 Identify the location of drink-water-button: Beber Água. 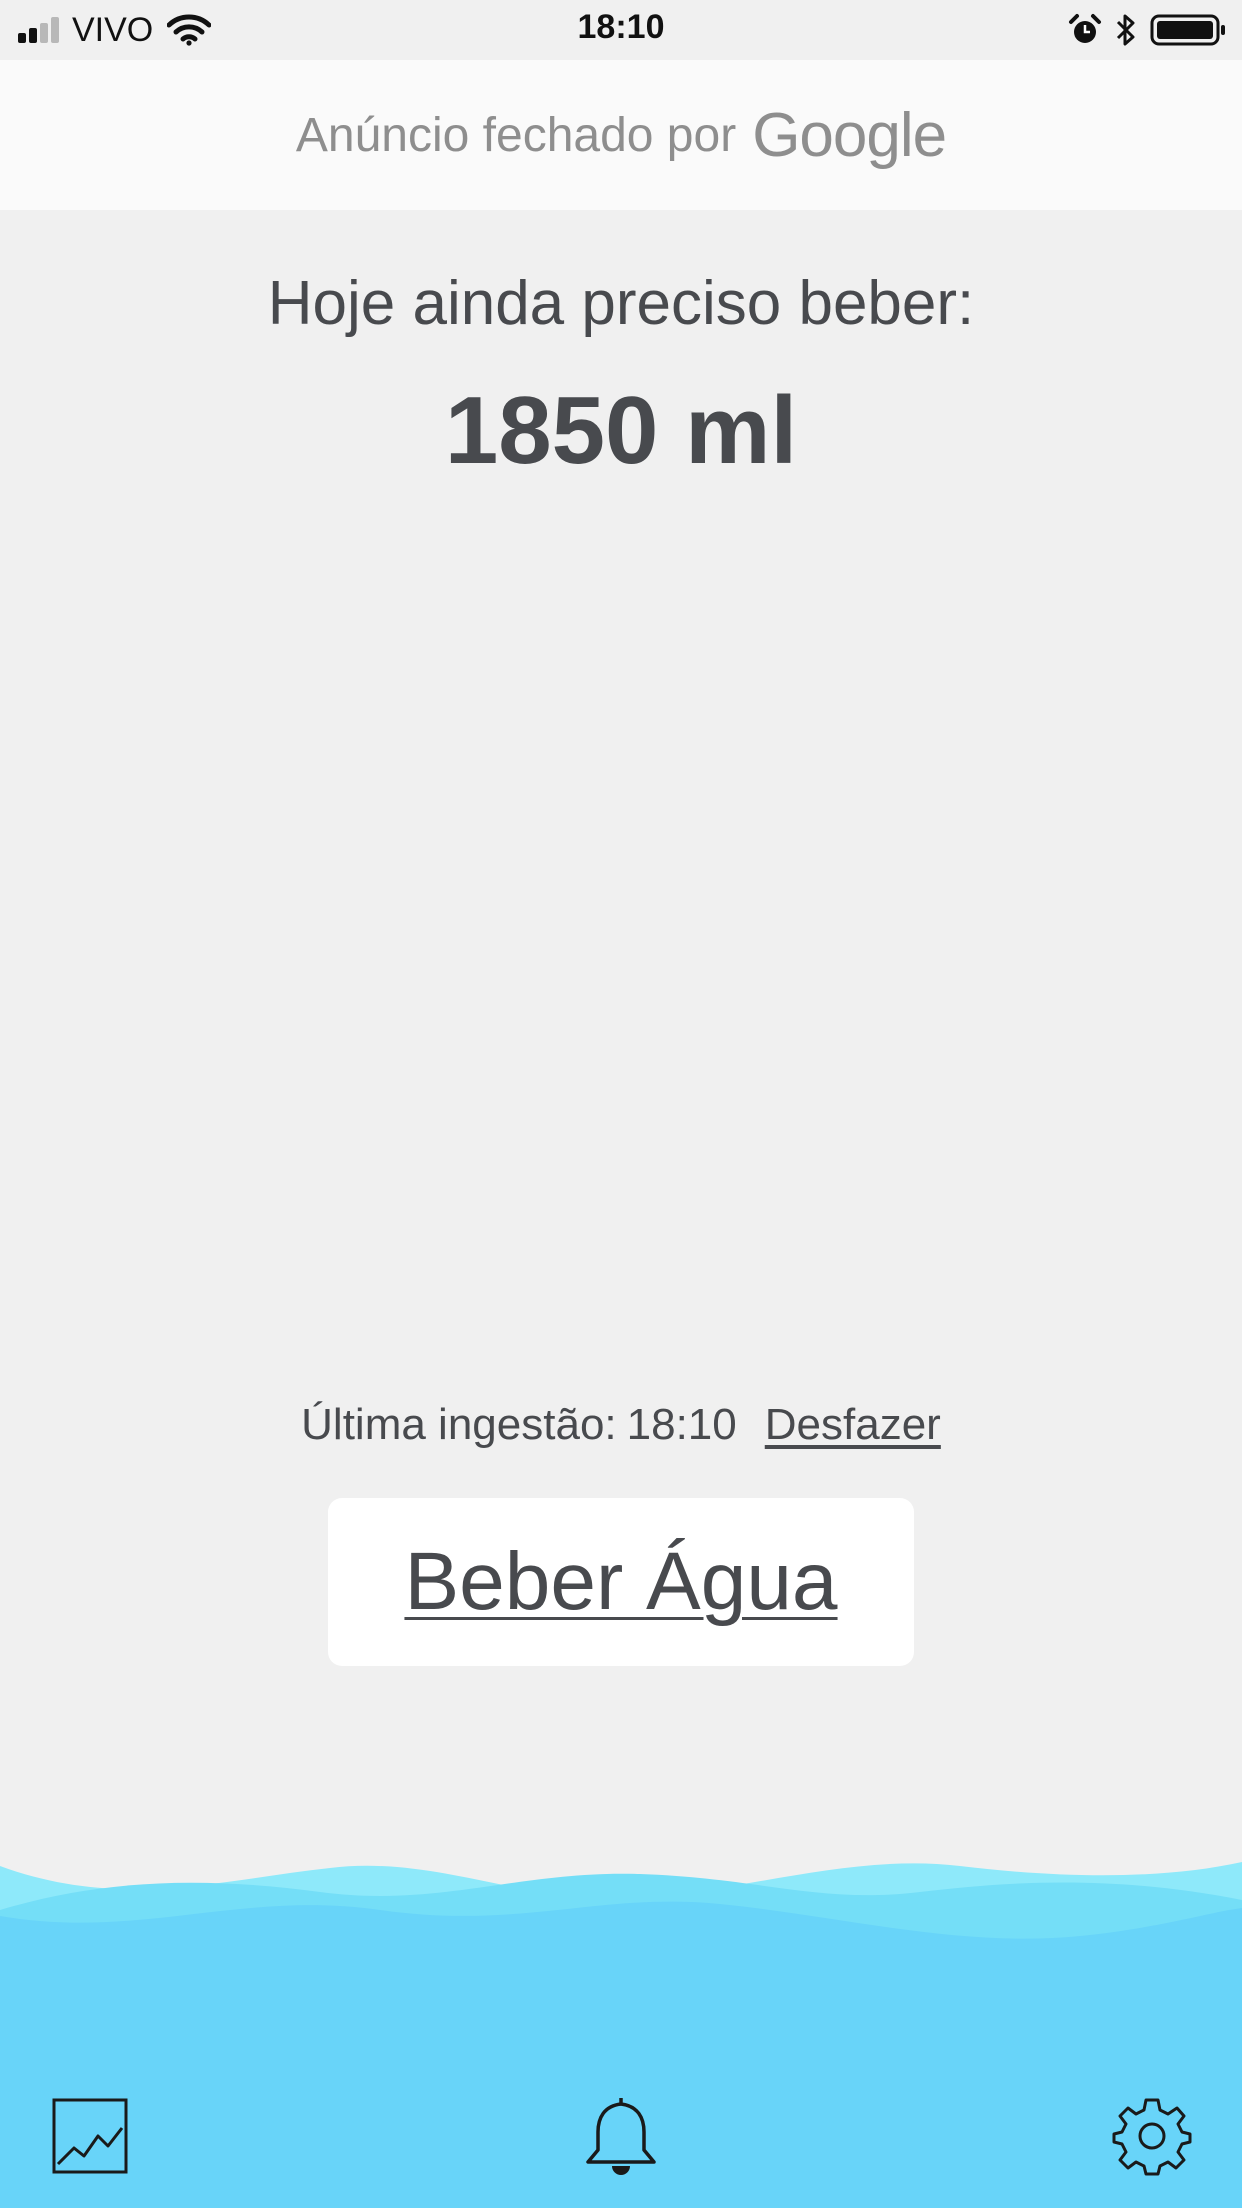
(621, 1582).